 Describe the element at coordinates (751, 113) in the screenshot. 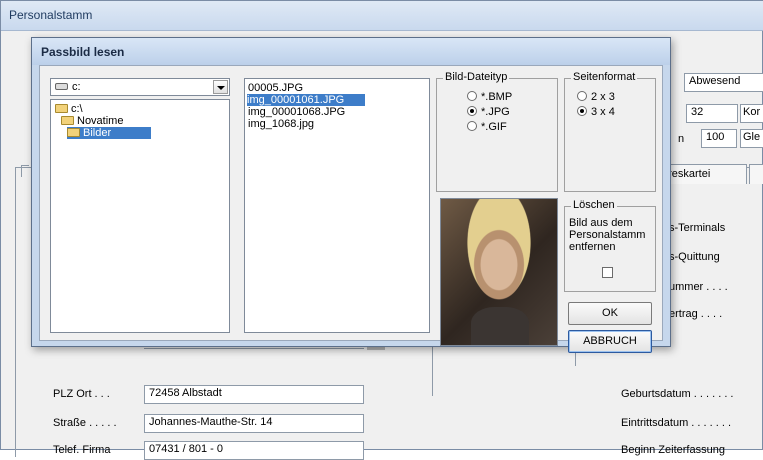

I see `number-suffix-field: Kor` at that location.